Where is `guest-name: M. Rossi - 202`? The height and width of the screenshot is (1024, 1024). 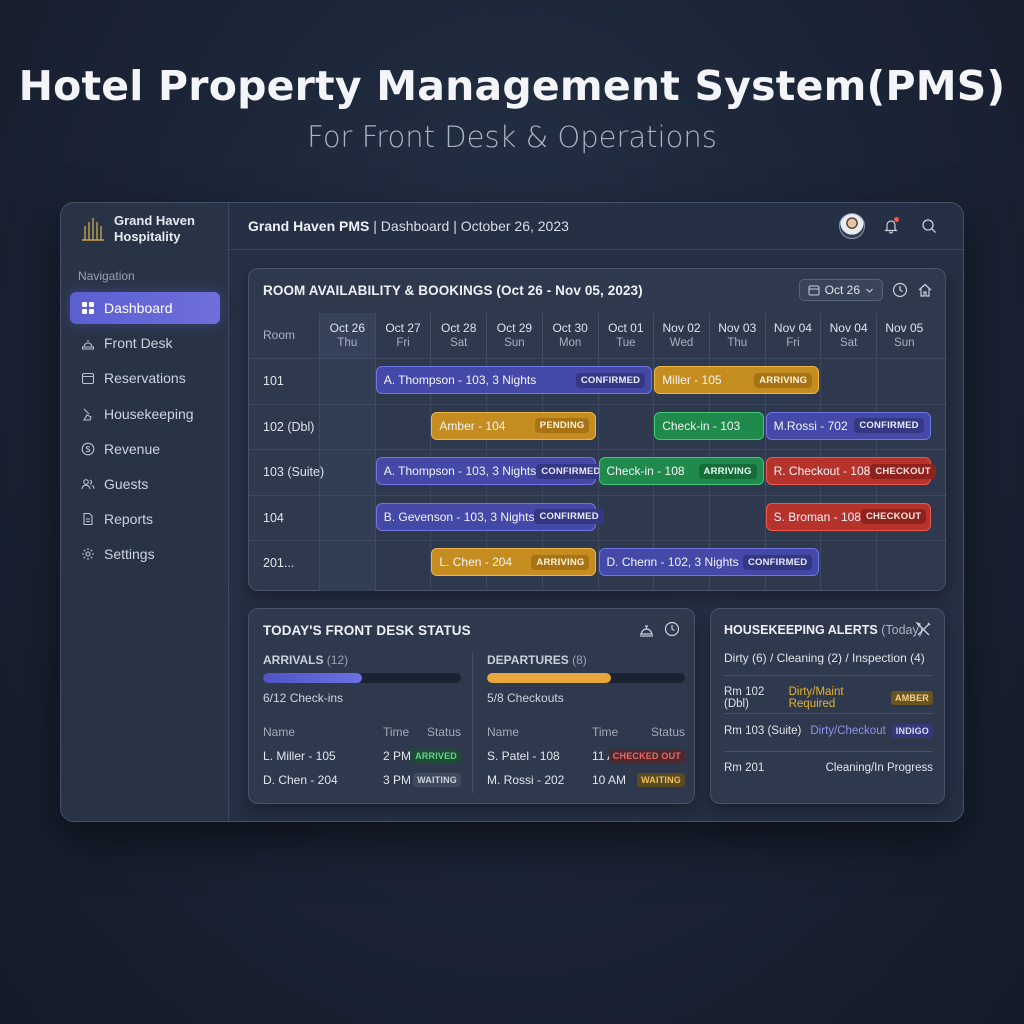
guest-name: M. Rossi - 202 is located at coordinates (526, 780).